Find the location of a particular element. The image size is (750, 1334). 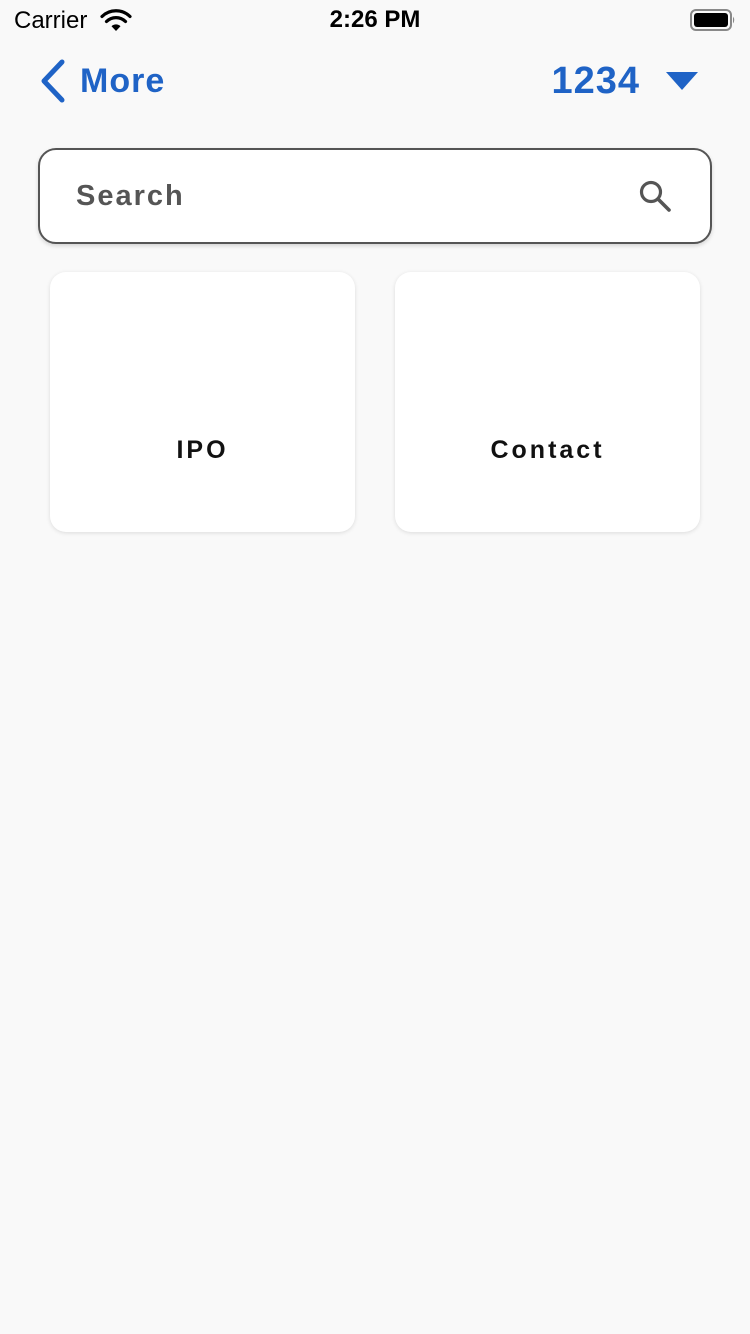

chevron-left-icon is located at coordinates (53, 81).